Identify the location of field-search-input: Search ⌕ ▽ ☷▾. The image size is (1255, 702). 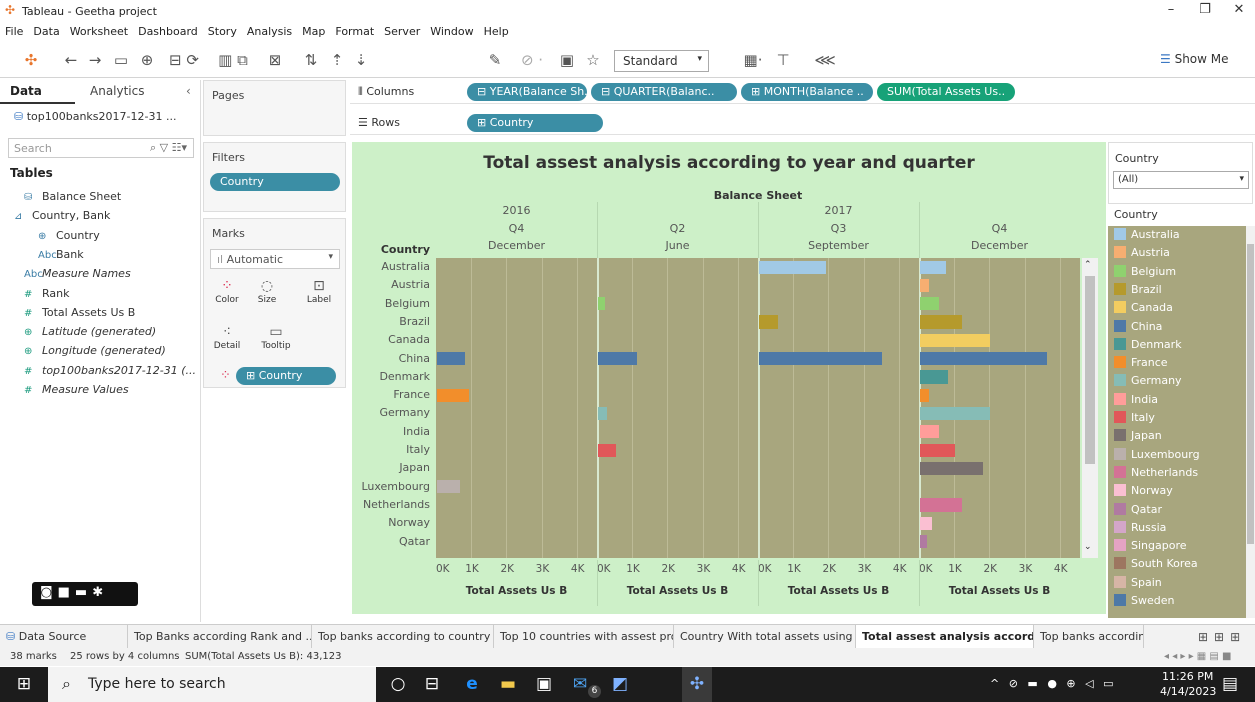
(101, 148).